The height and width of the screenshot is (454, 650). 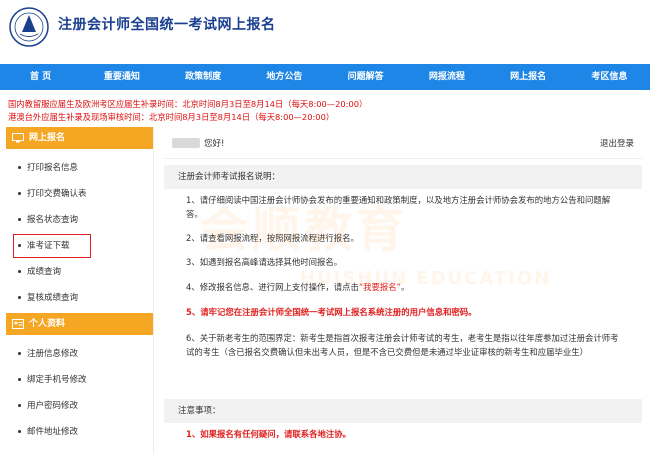 I want to click on sidebar-item-label: 复核成绩查询, so click(x=53, y=298).